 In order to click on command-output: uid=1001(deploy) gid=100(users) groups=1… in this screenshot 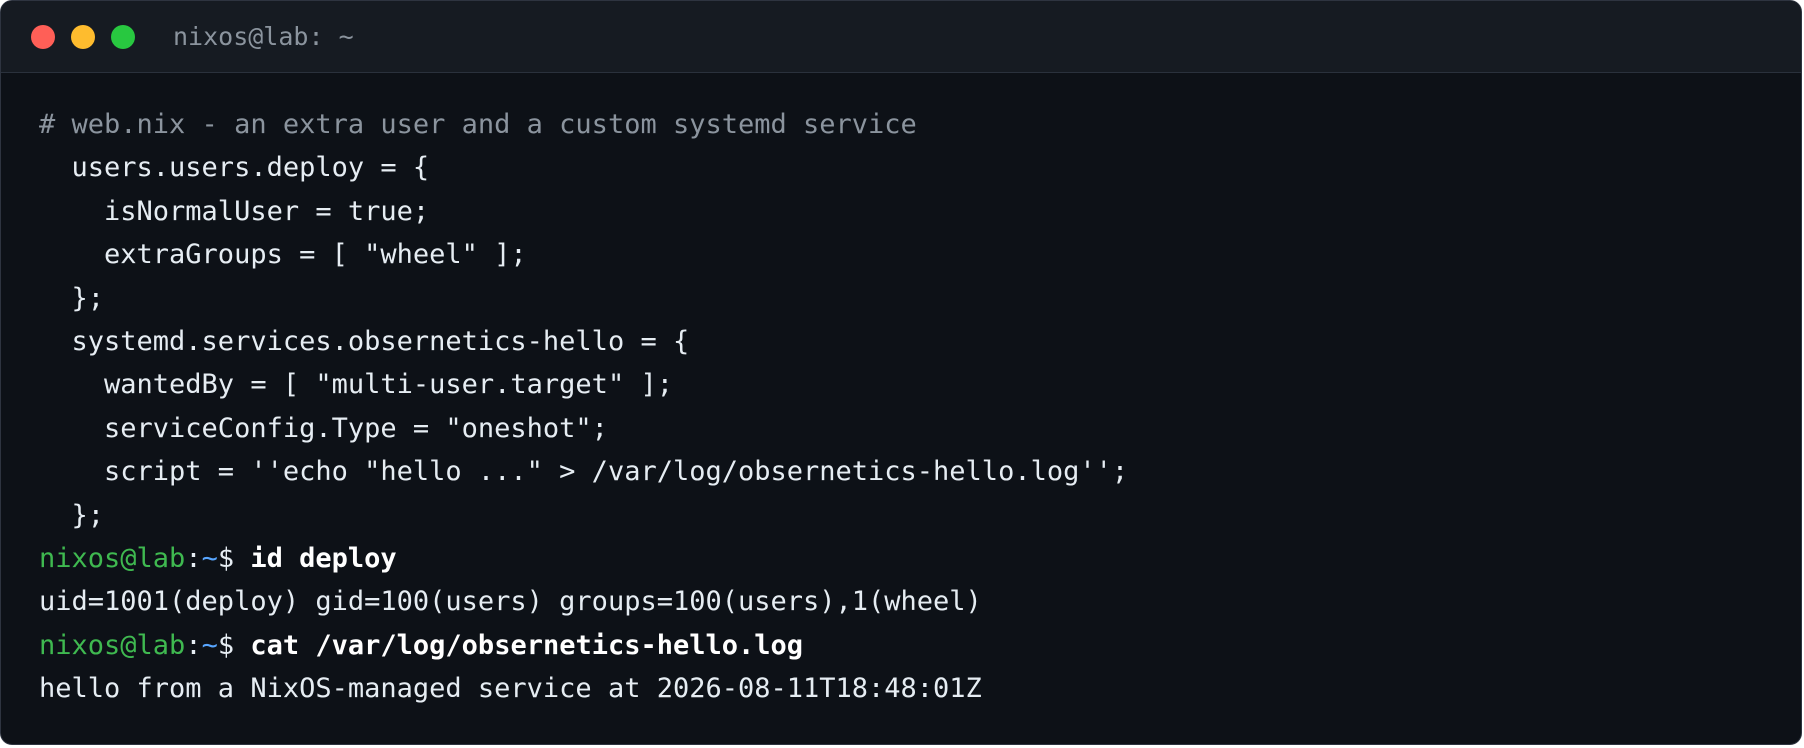, I will do `click(510, 602)`.